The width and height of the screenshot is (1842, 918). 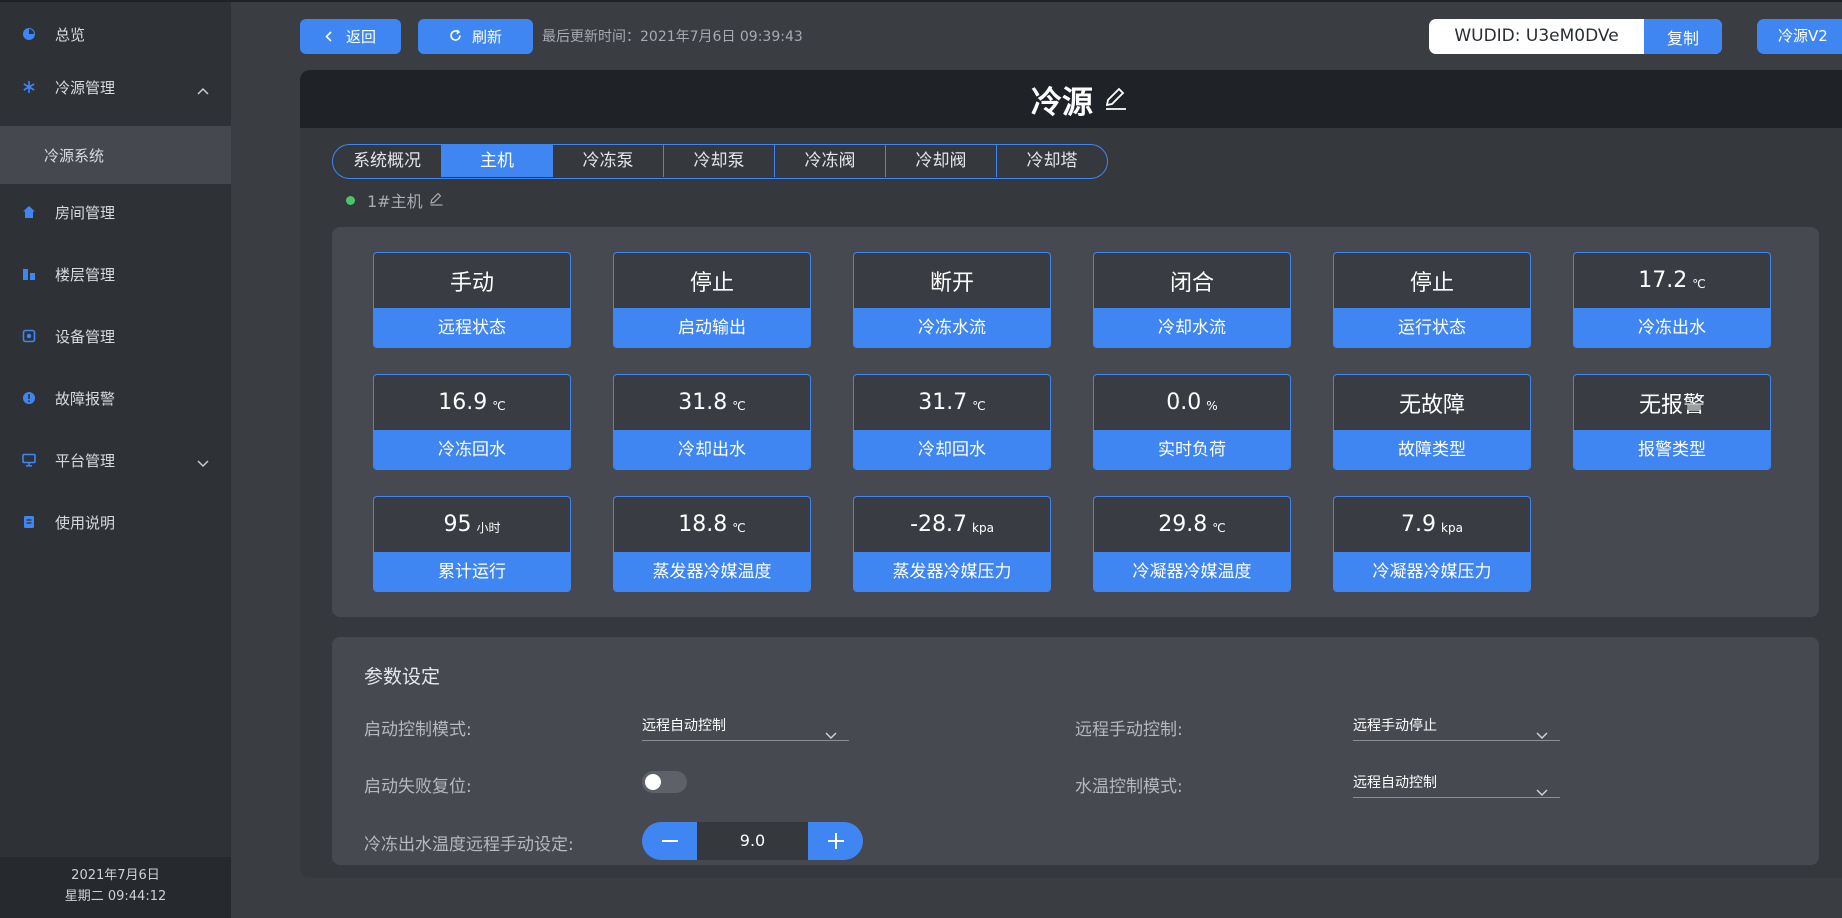 What do you see at coordinates (1051, 161) in the screenshot?
I see `tab-cooling-tower: 冷却塔` at bounding box center [1051, 161].